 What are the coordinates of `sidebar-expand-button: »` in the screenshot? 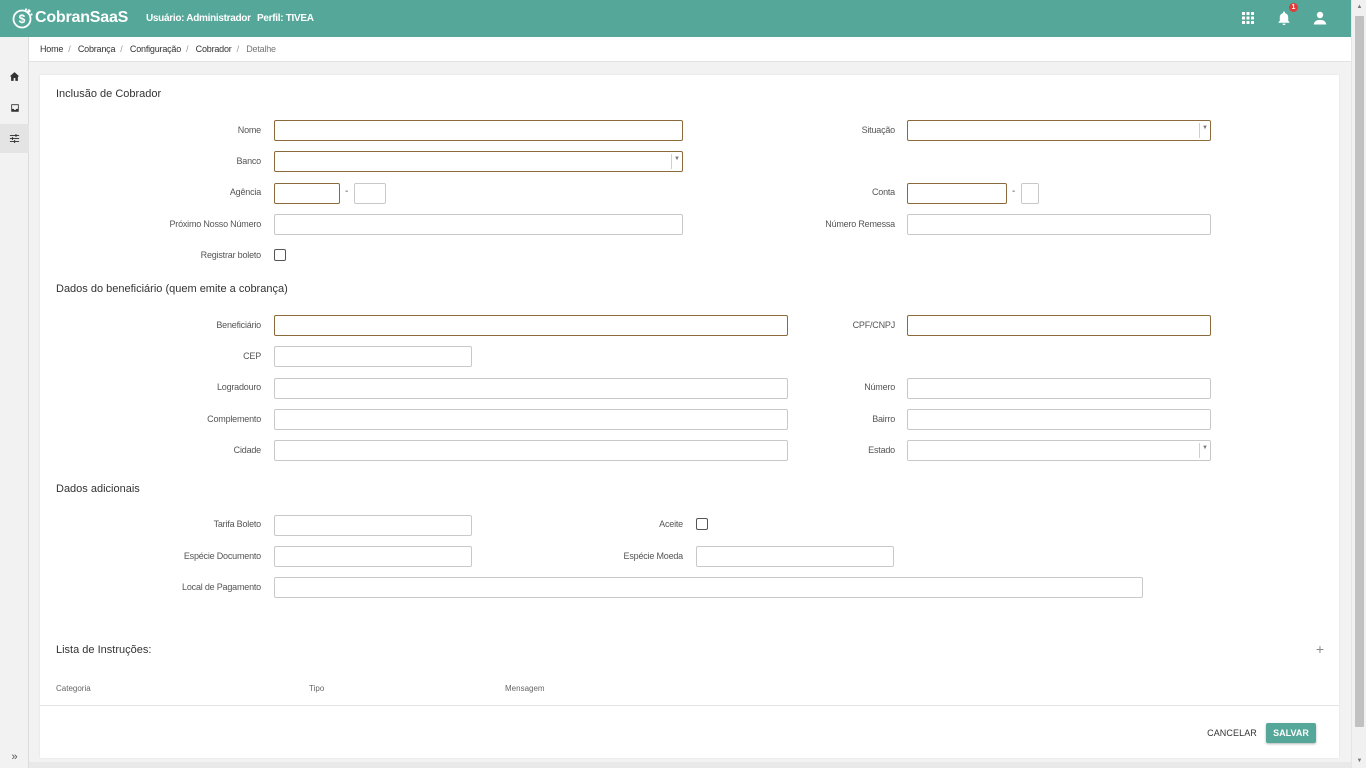 It's located at (14, 757).